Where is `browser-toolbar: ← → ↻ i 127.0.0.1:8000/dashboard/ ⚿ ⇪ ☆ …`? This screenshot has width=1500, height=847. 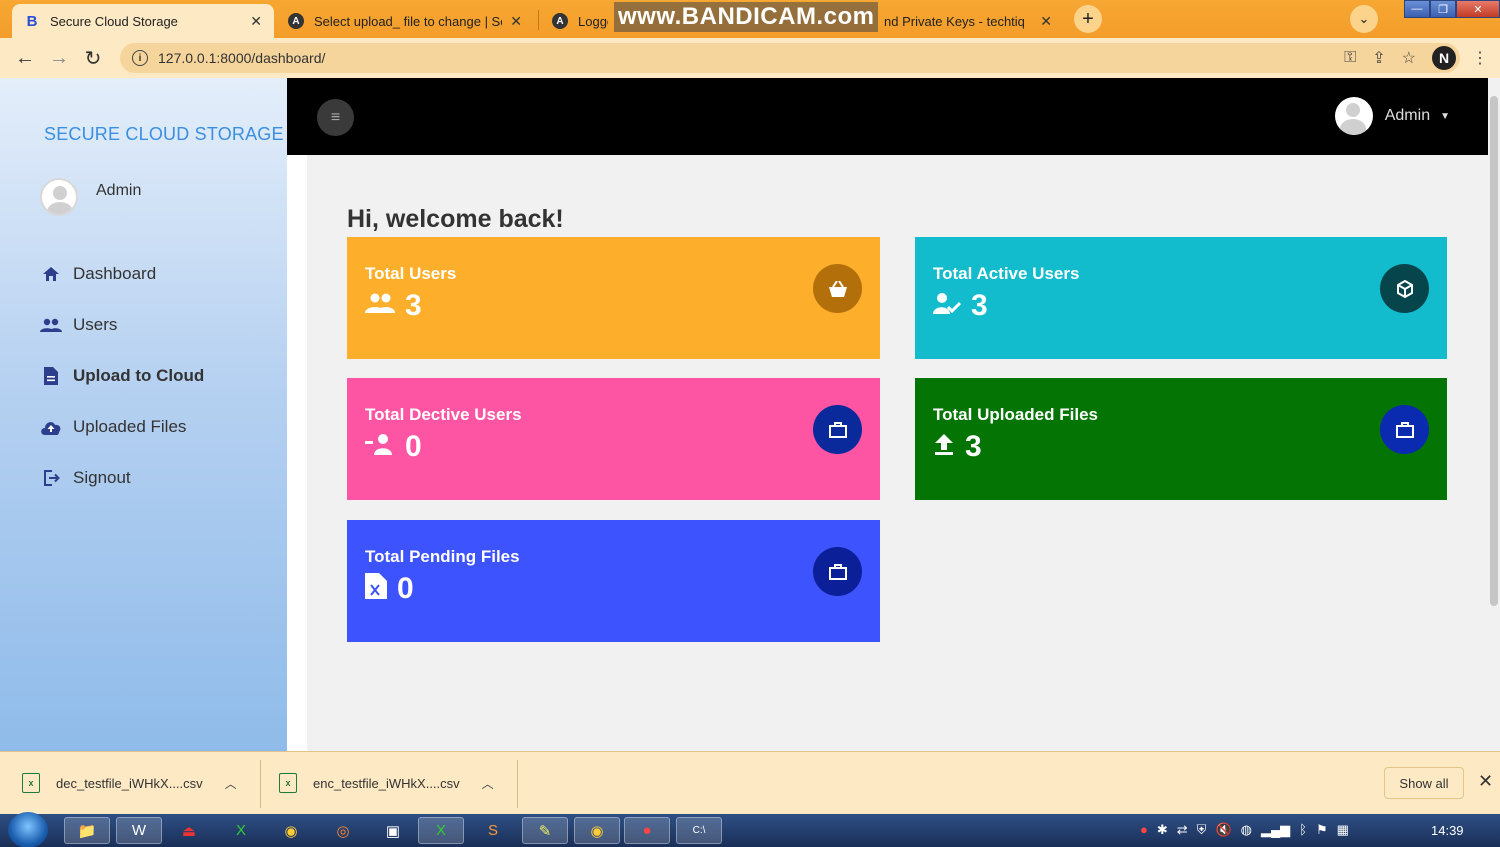 browser-toolbar: ← → ↻ i 127.0.0.1:8000/dashboard/ ⚿ ⇪ ☆ … is located at coordinates (750, 58).